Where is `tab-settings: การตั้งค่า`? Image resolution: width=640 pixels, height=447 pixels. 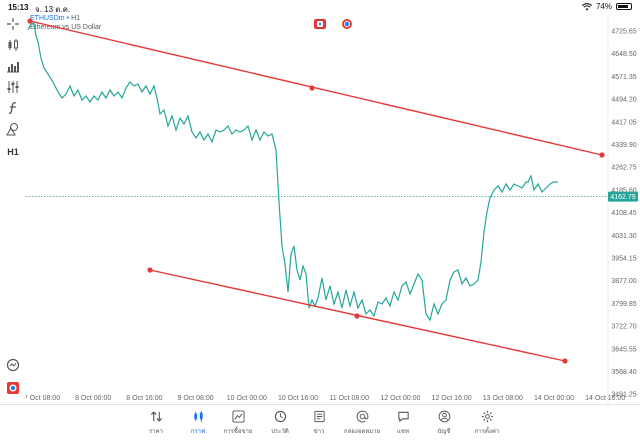
tab-settings: การตั้งค่า is located at coordinates (487, 423).